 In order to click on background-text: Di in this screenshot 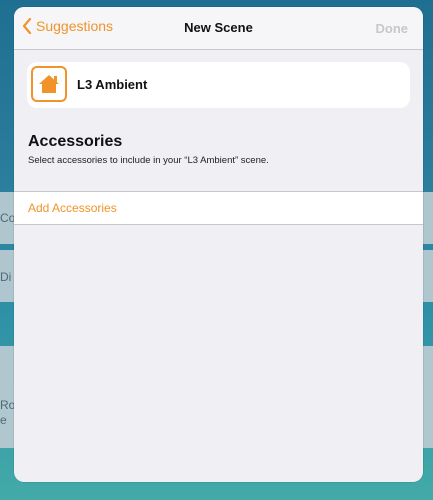, I will do `click(6, 277)`.